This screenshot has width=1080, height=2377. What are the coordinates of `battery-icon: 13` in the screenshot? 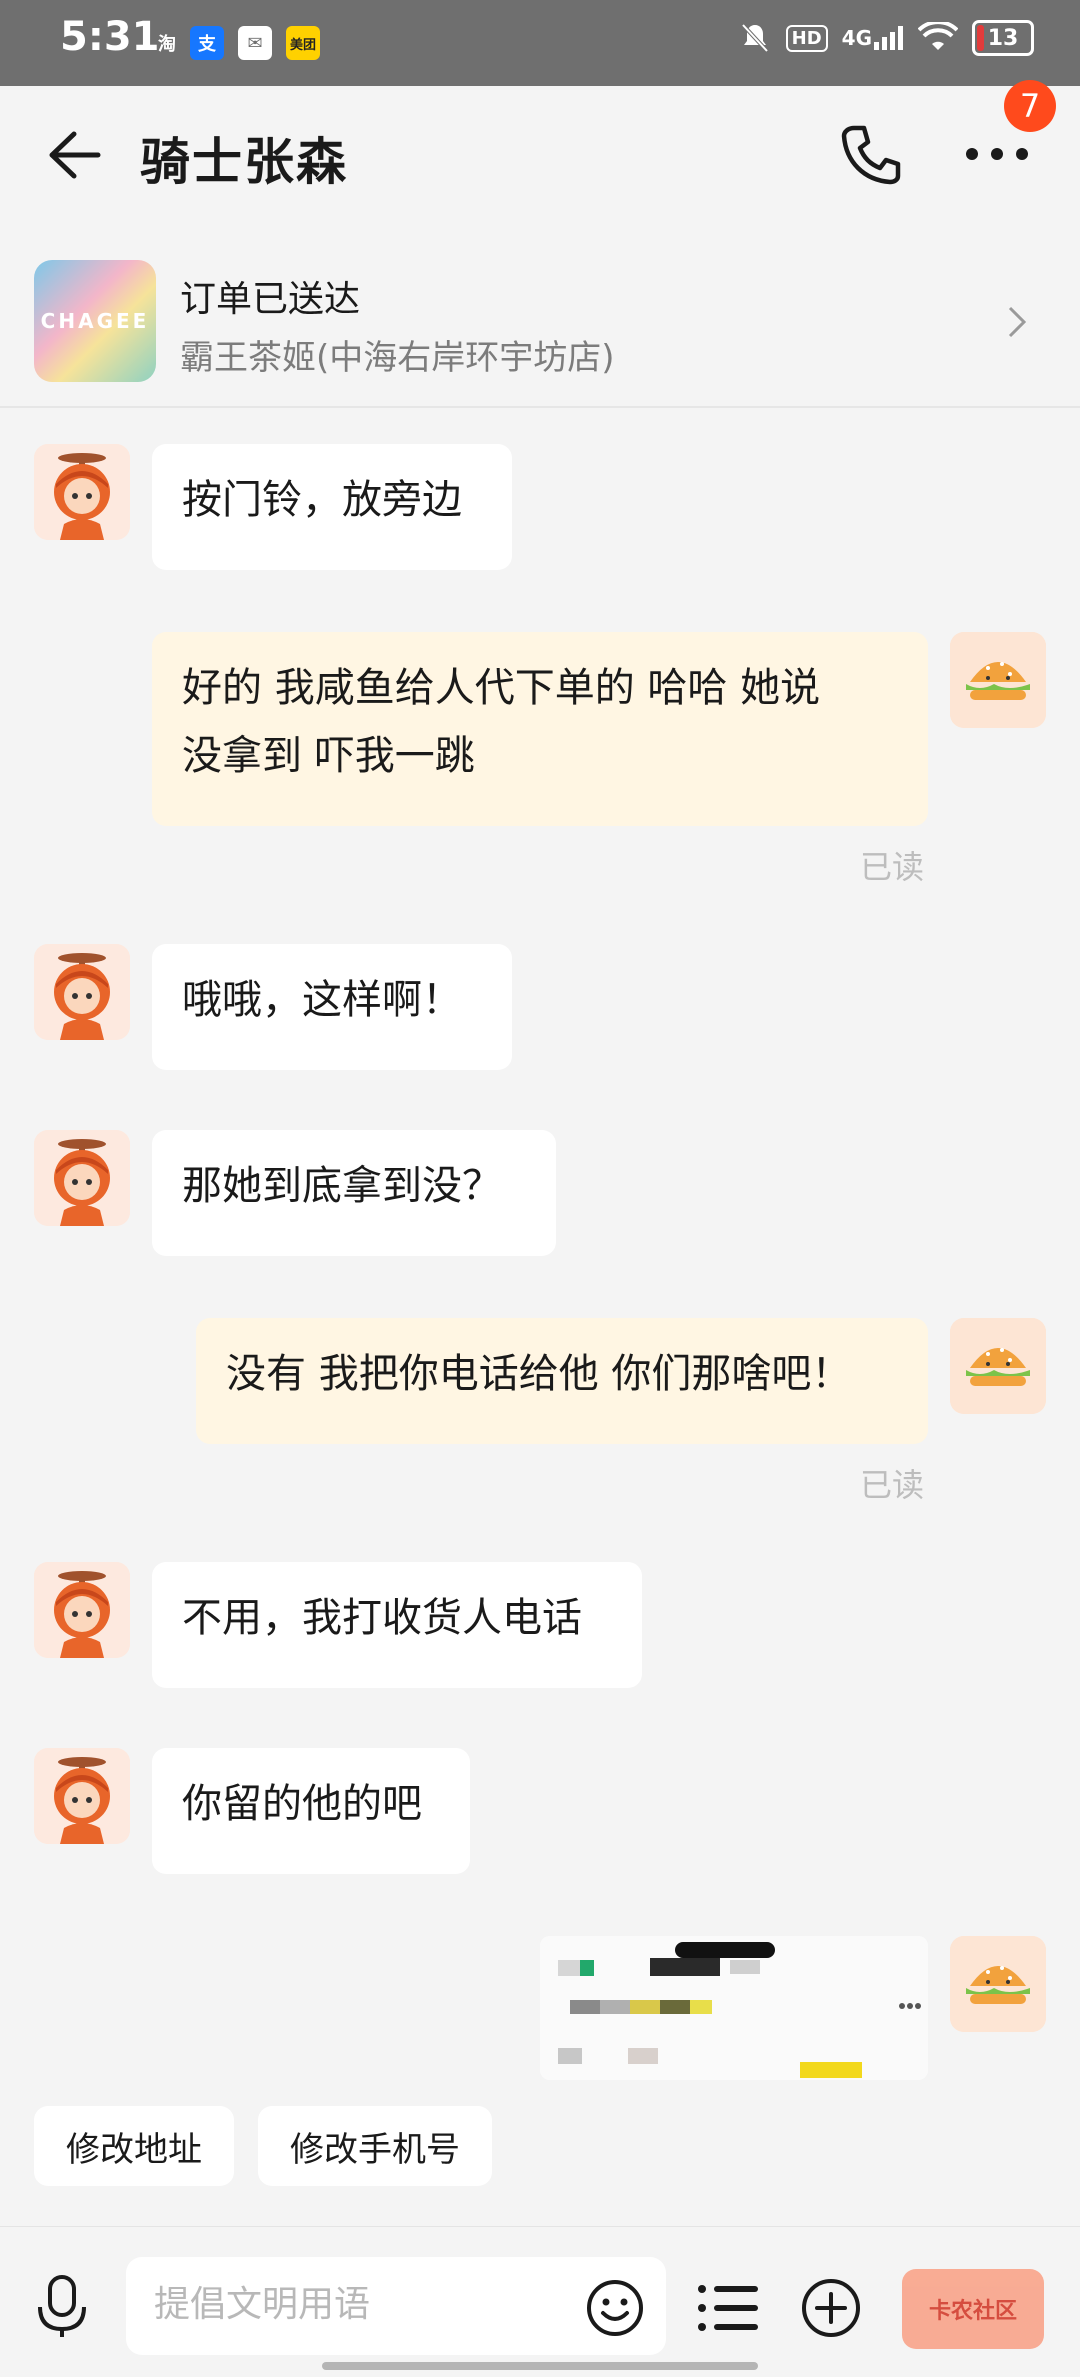 It's located at (1003, 38).